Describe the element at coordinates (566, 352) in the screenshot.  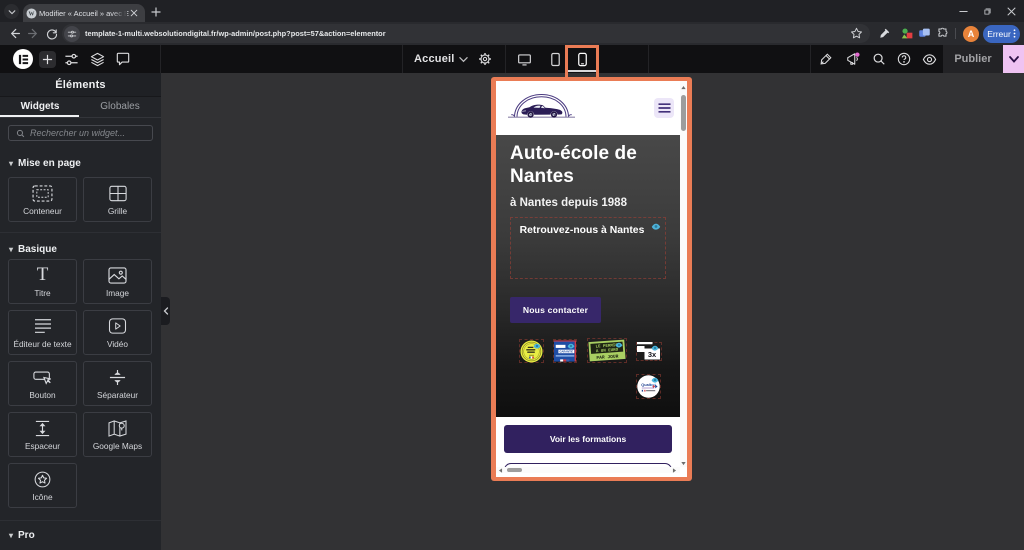
I see `svg-text: GARANTIE` at that location.